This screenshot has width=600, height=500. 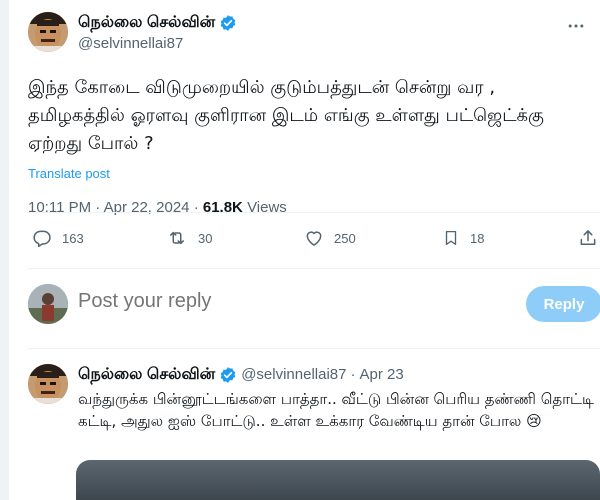 What do you see at coordinates (146, 375) in the screenshot?
I see `reply-display-name: நெல்லை செல்வின்` at bounding box center [146, 375].